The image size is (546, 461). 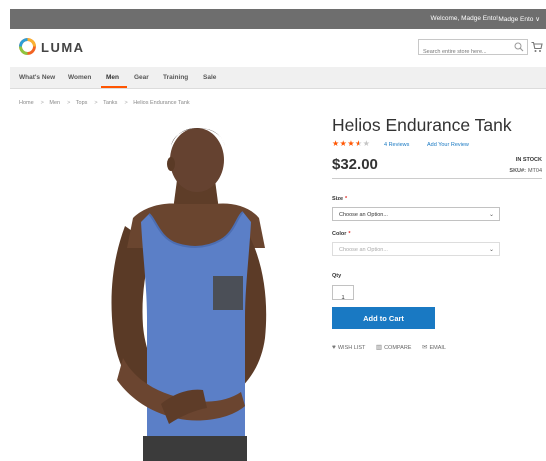 What do you see at coordinates (359, 143) in the screenshot?
I see `half-star-icon: ★` at bounding box center [359, 143].